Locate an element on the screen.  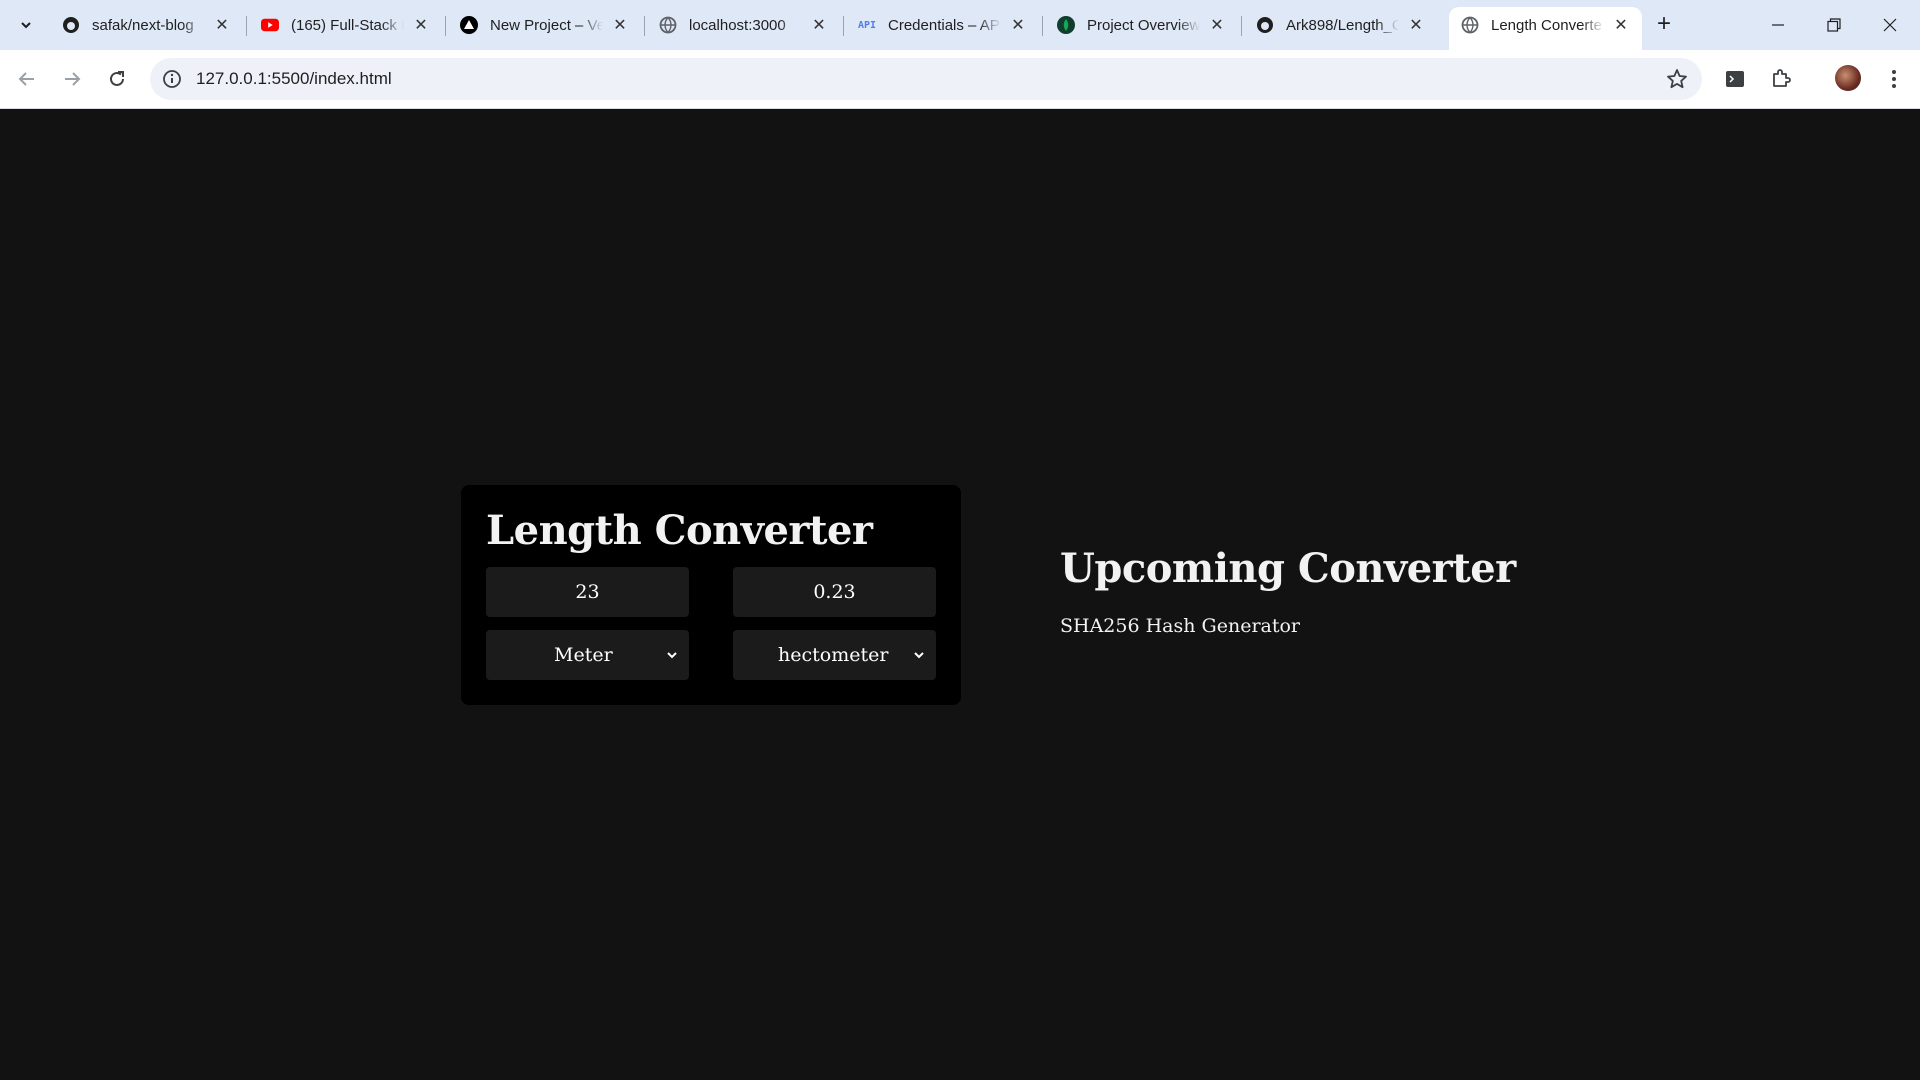
tab-2: (165) Full-Stack E ✕ is located at coordinates (345, 25).